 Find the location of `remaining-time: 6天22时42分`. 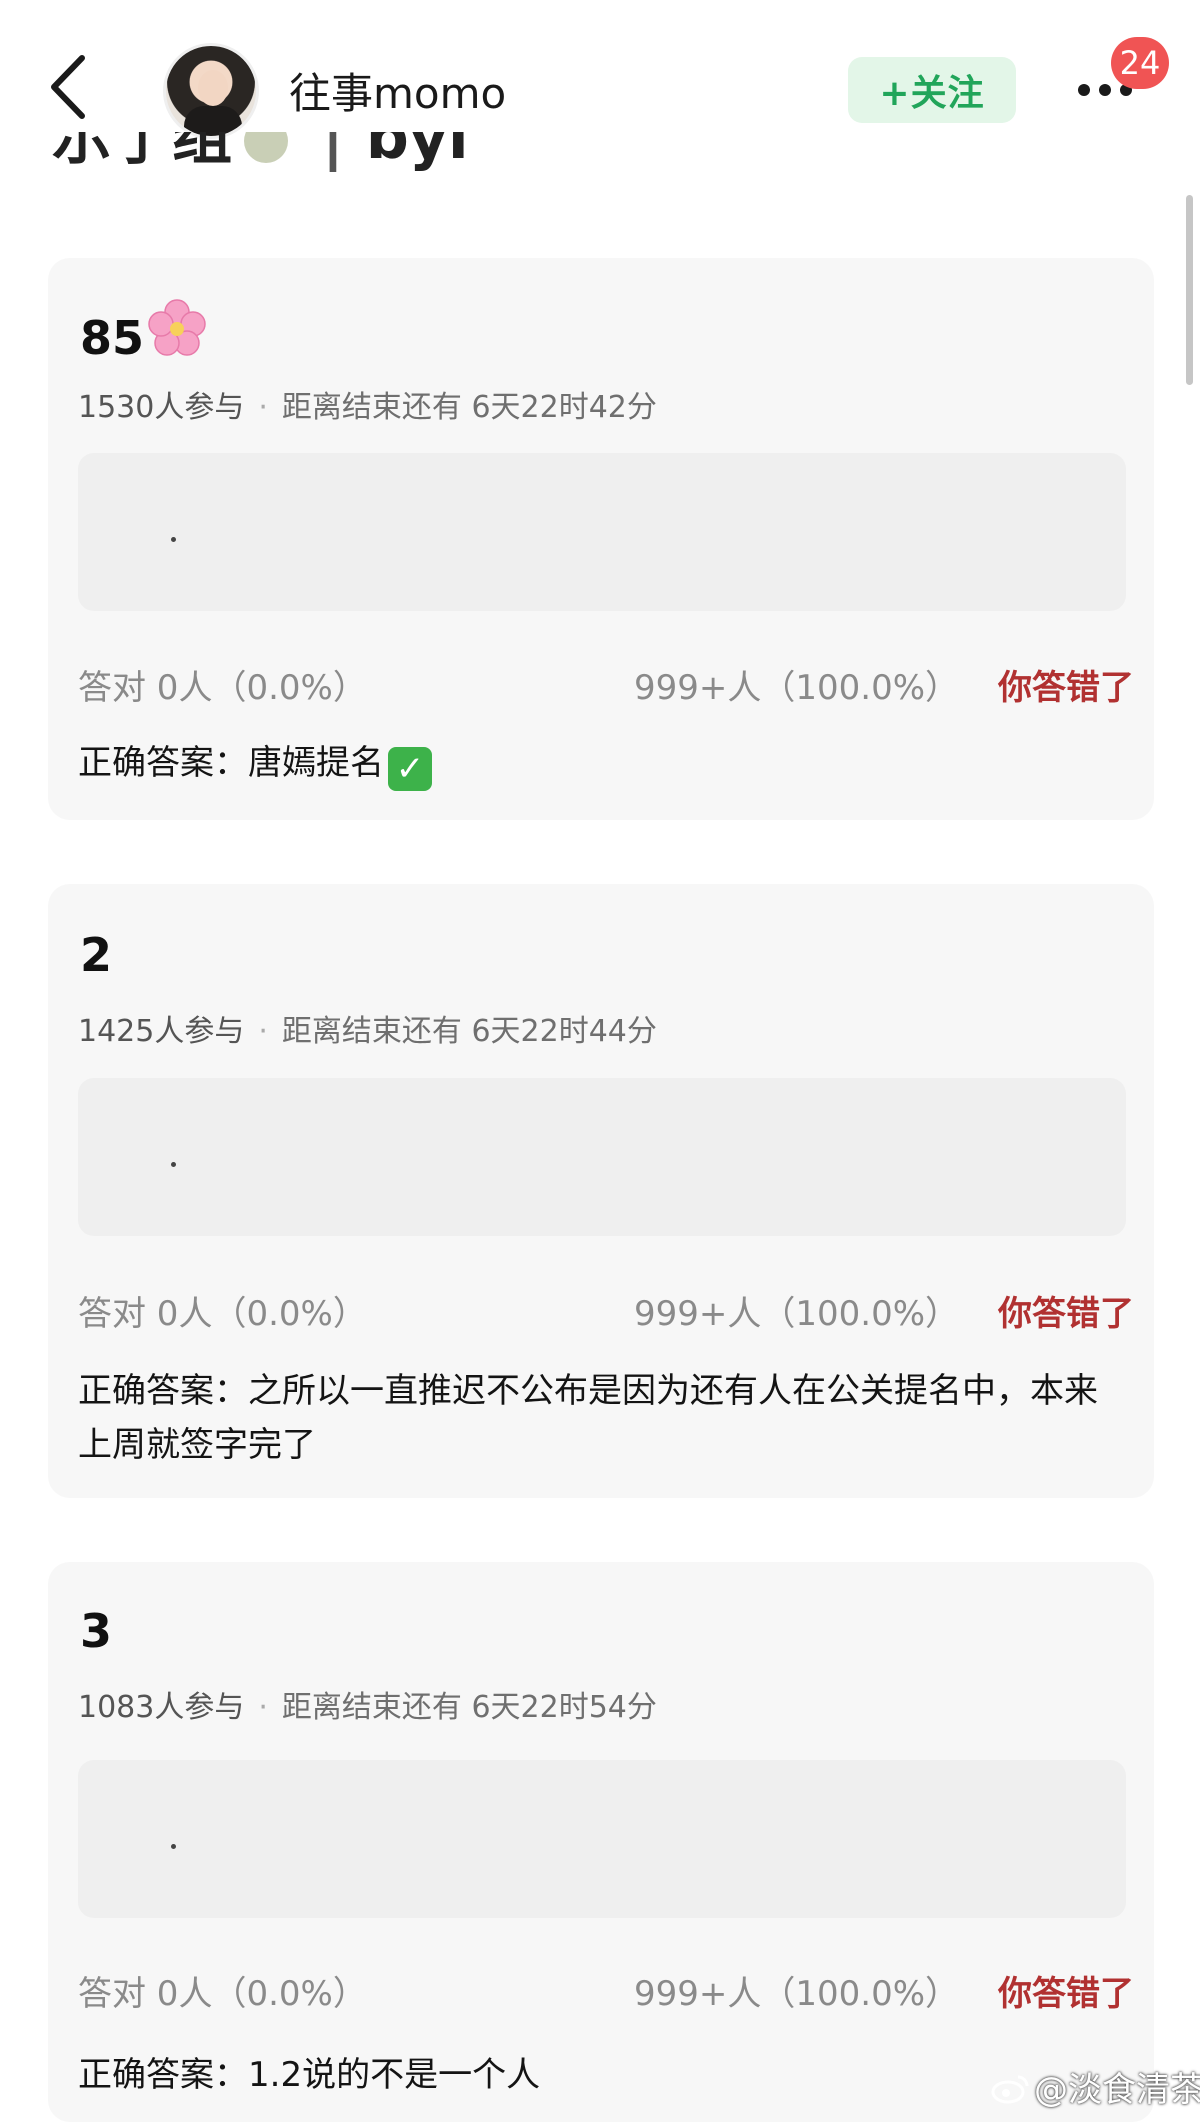

remaining-time: 6天22时42分 is located at coordinates (564, 407).